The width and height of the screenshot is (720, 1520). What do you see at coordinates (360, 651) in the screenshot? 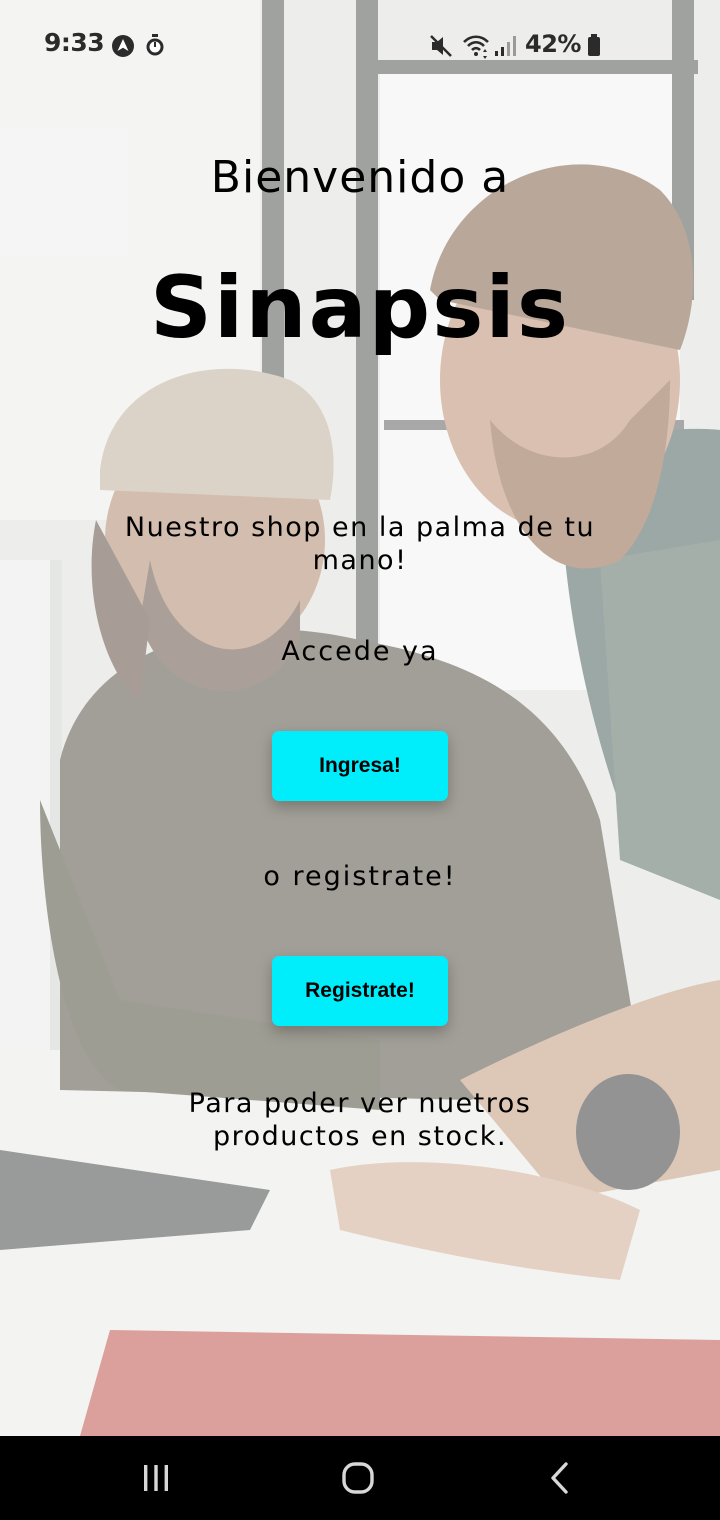
I see `access-prompt: Accede ya` at bounding box center [360, 651].